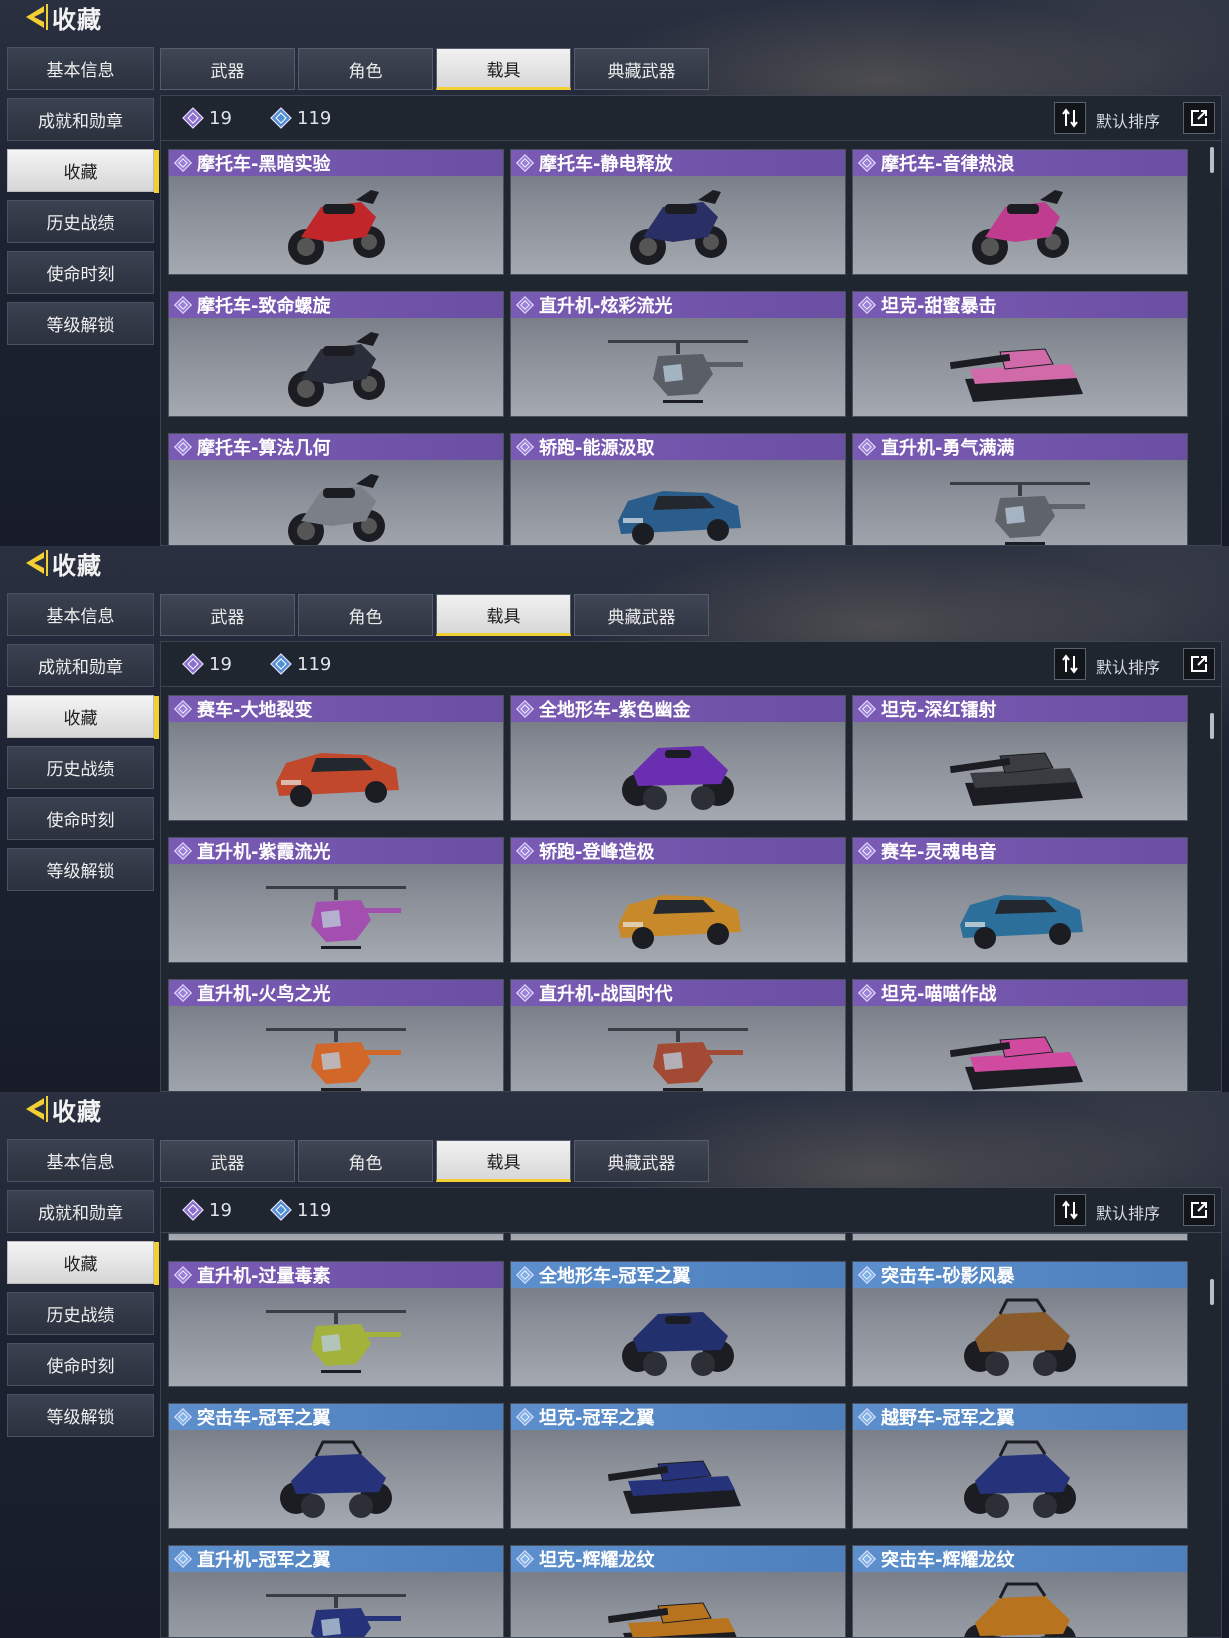 The width and height of the screenshot is (1229, 1638). I want to click on vehicle-card: 坦克-深红镭射, so click(1020, 758).